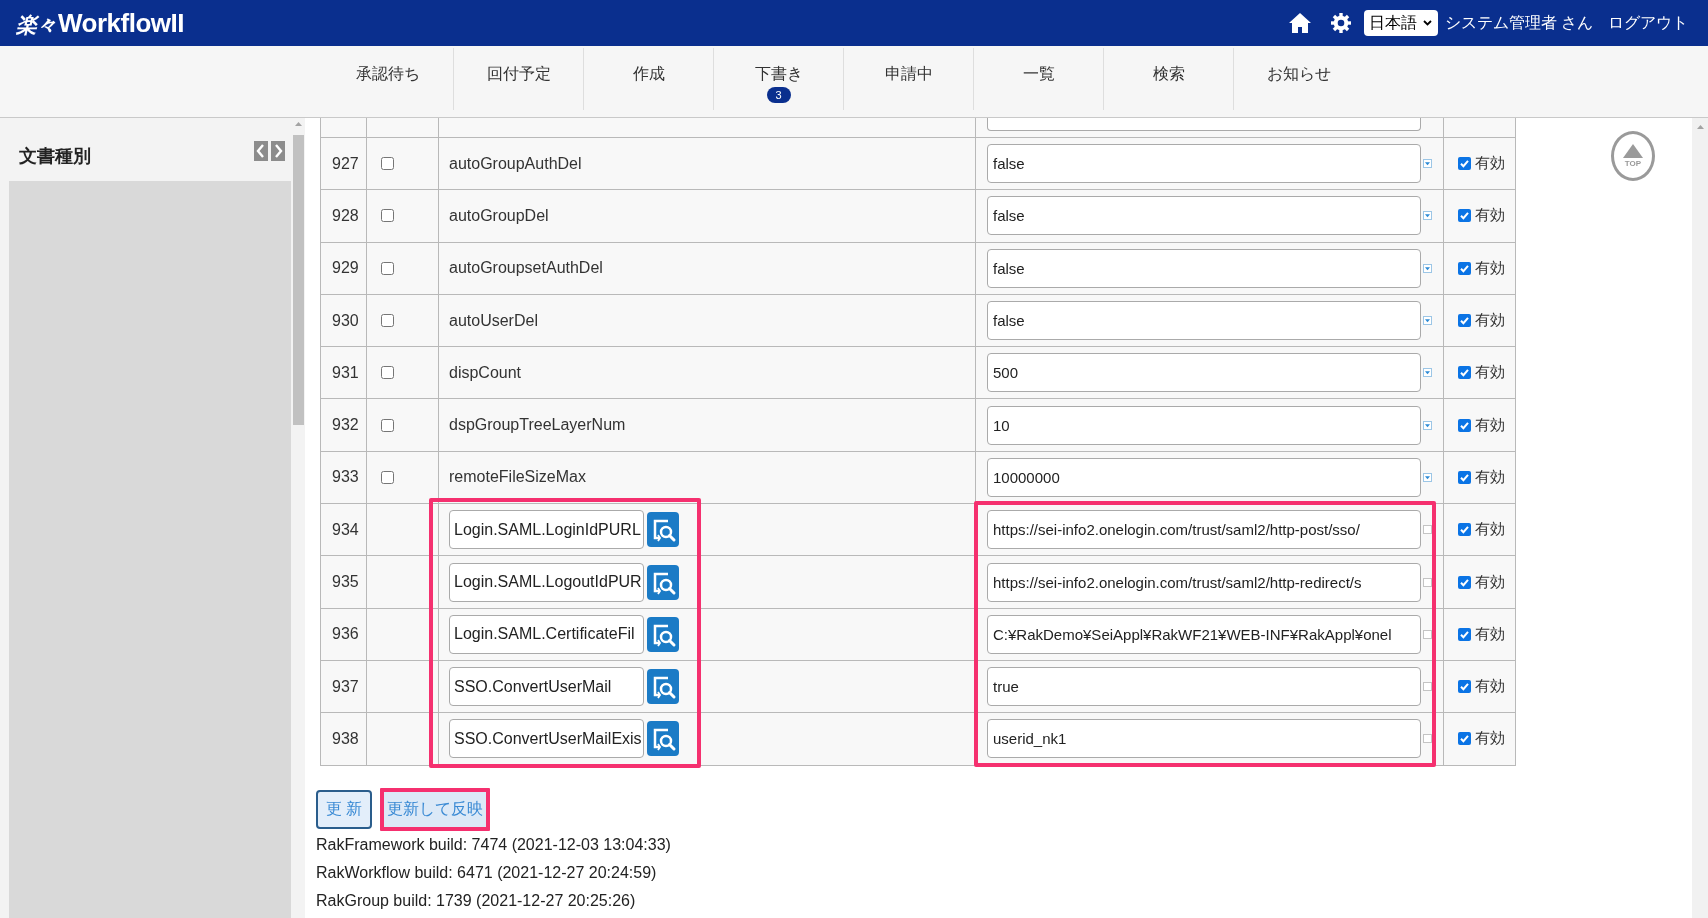 The width and height of the screenshot is (1708, 918). Describe the element at coordinates (648, 79) in the screenshot. I see `nav-tab: 作成` at that location.